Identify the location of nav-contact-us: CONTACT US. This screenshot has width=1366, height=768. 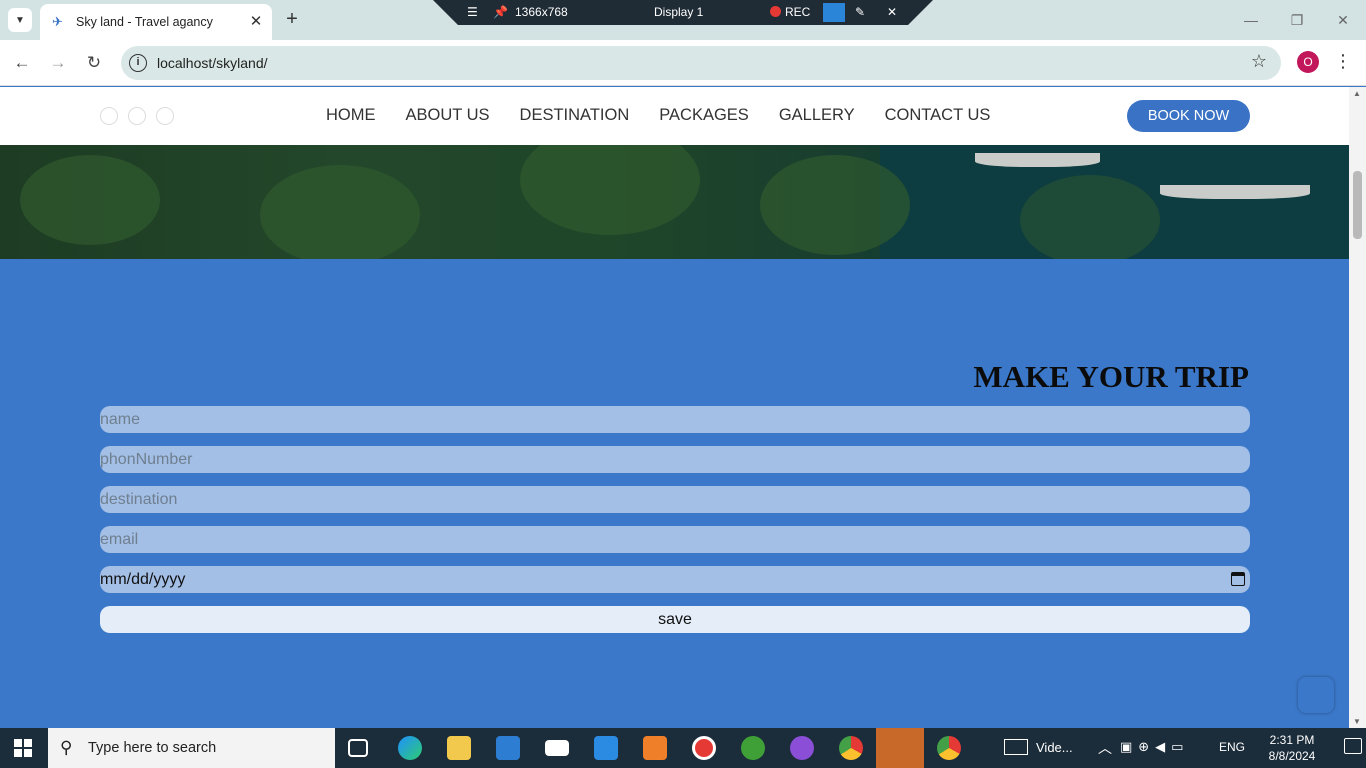
(938, 115).